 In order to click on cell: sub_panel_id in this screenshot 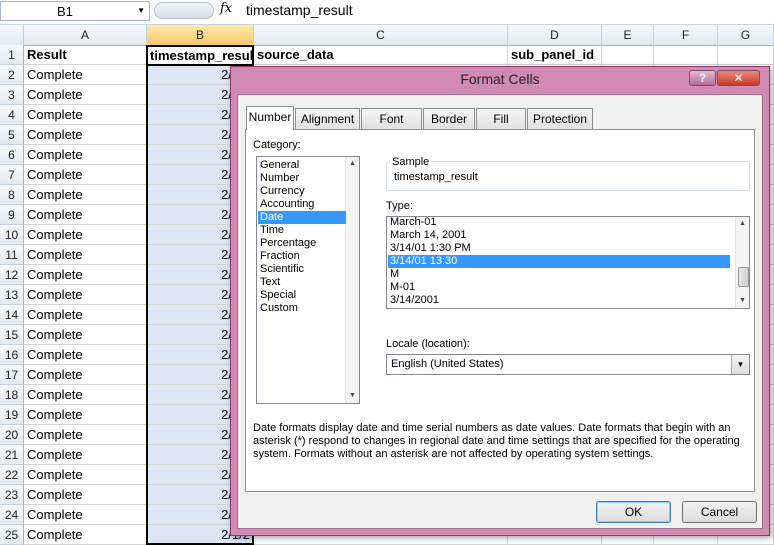, I will do `click(555, 55)`.